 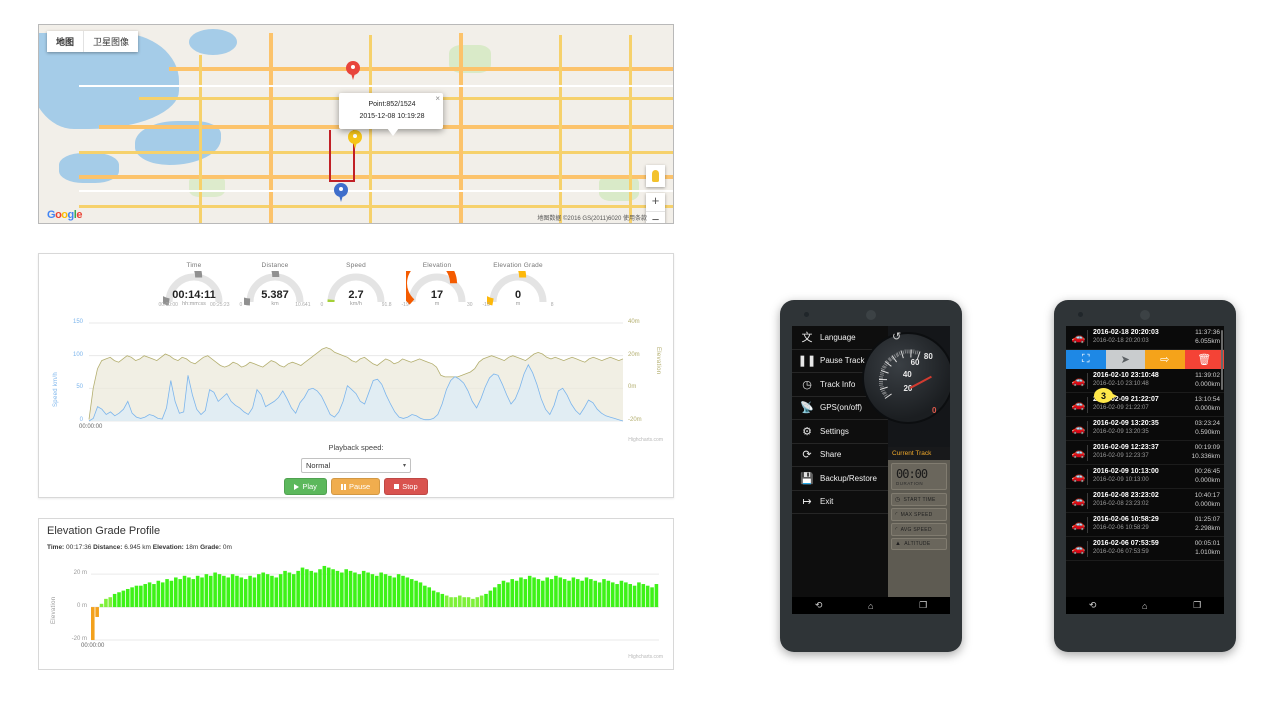 I want to click on gauge-unit: m, so click(x=518, y=304).